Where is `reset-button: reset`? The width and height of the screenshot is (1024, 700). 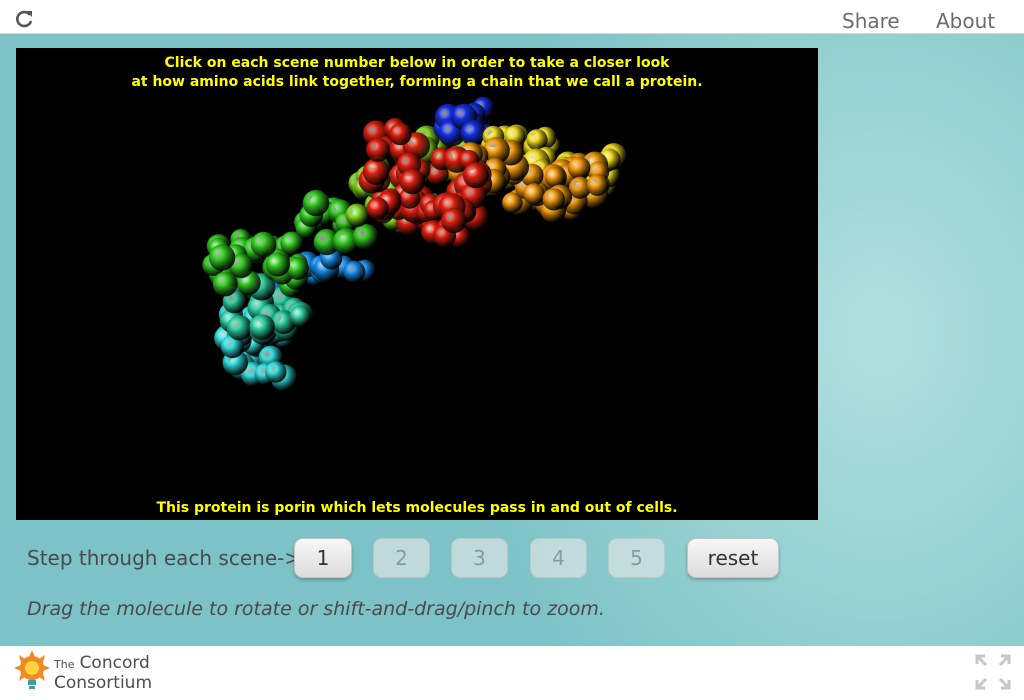 reset-button: reset is located at coordinates (733, 558).